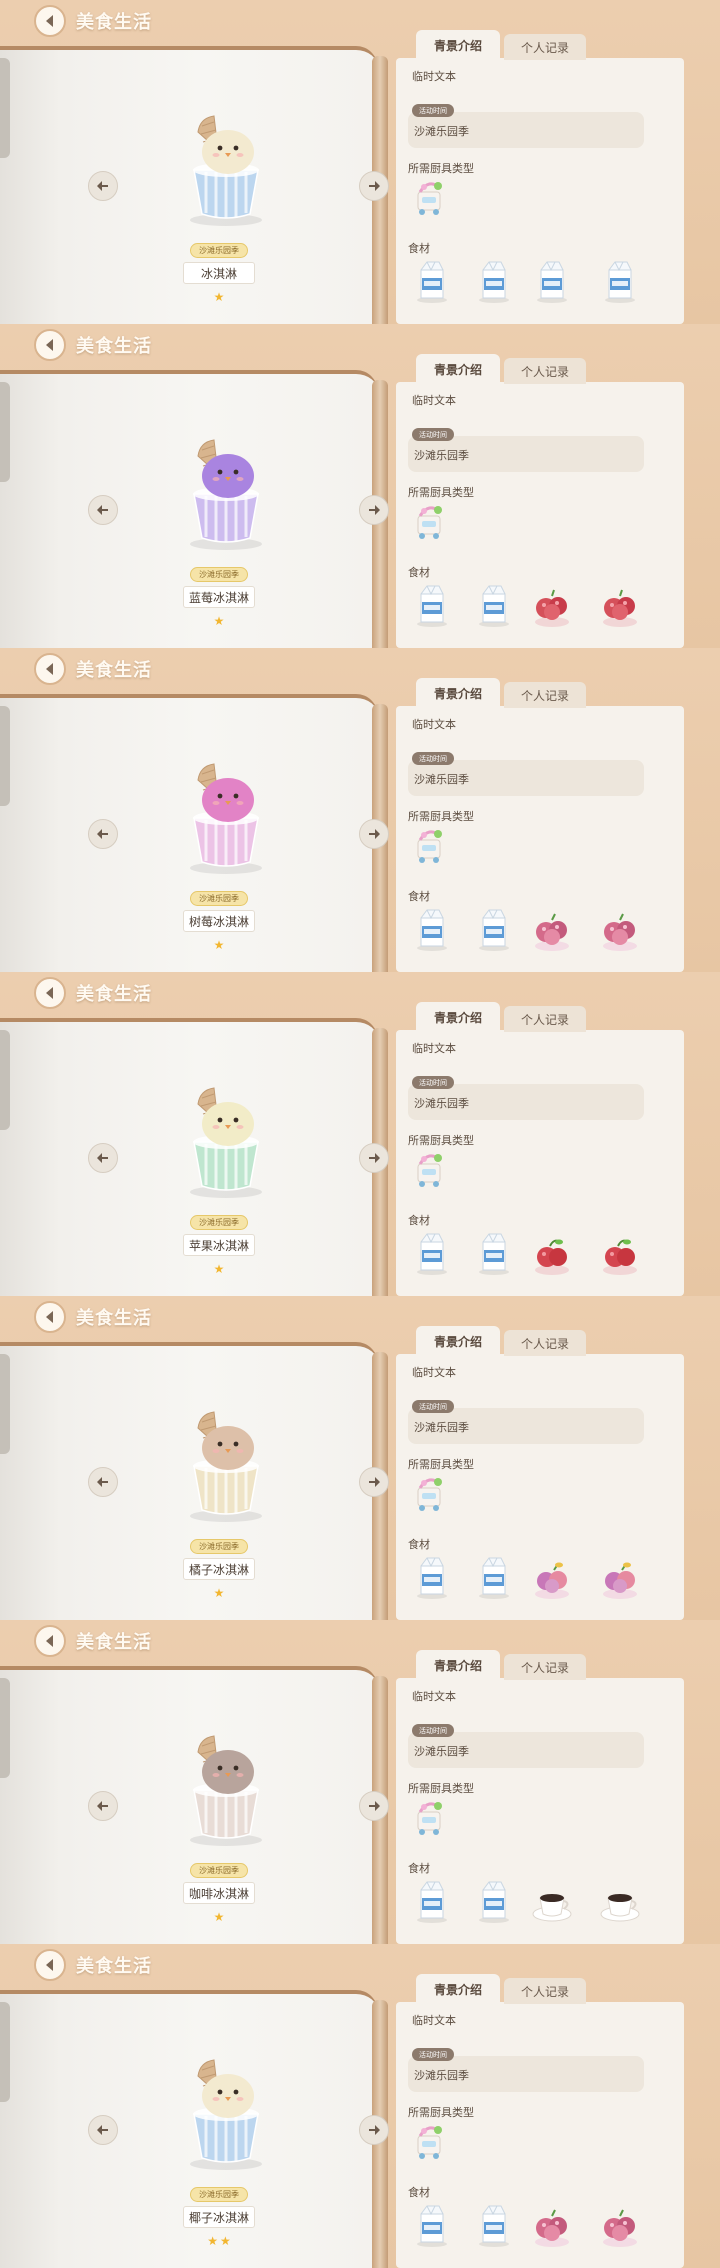 The height and width of the screenshot is (2268, 720). Describe the element at coordinates (219, 597) in the screenshot. I see `dish-name: 蓝莓冰淇淋` at that location.